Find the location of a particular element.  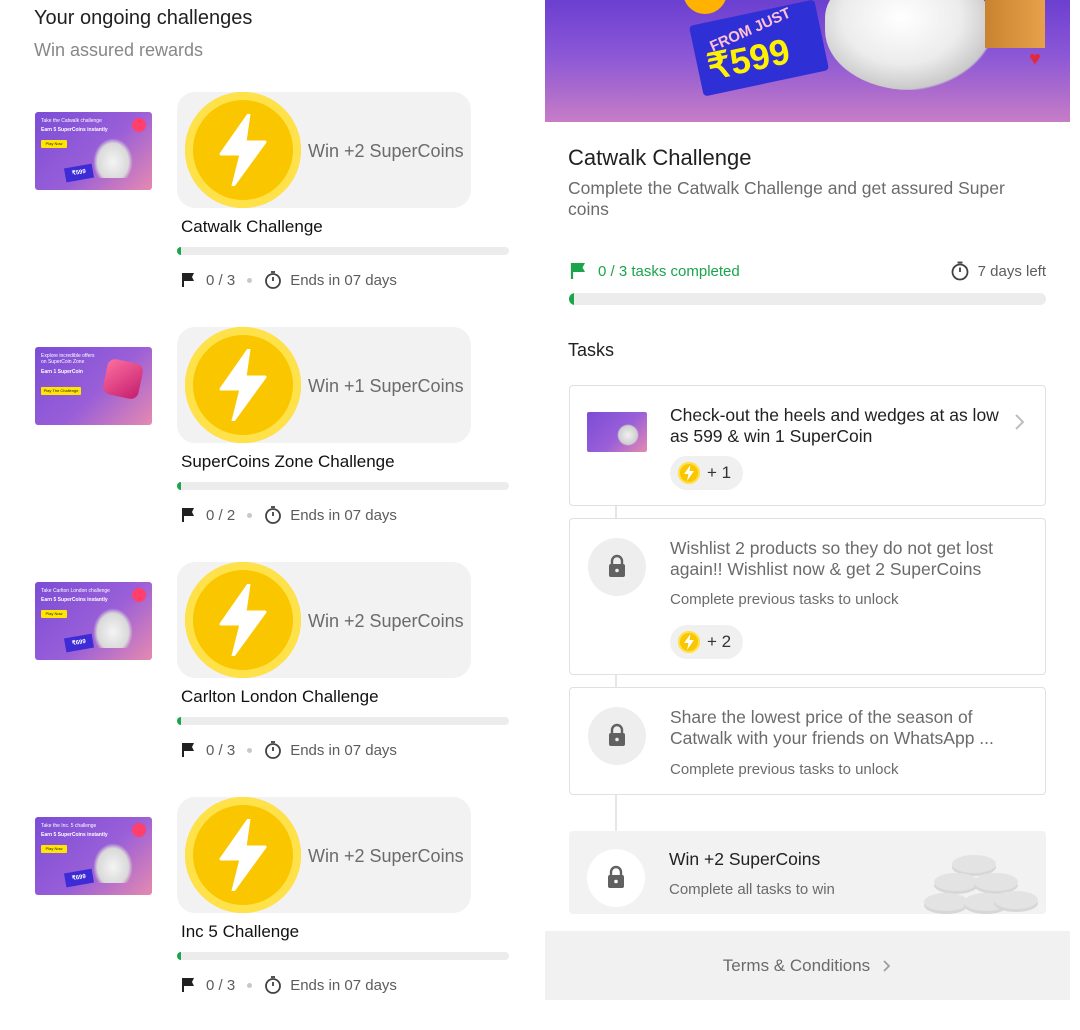

coin-stack-image is located at coordinates (981, 882).